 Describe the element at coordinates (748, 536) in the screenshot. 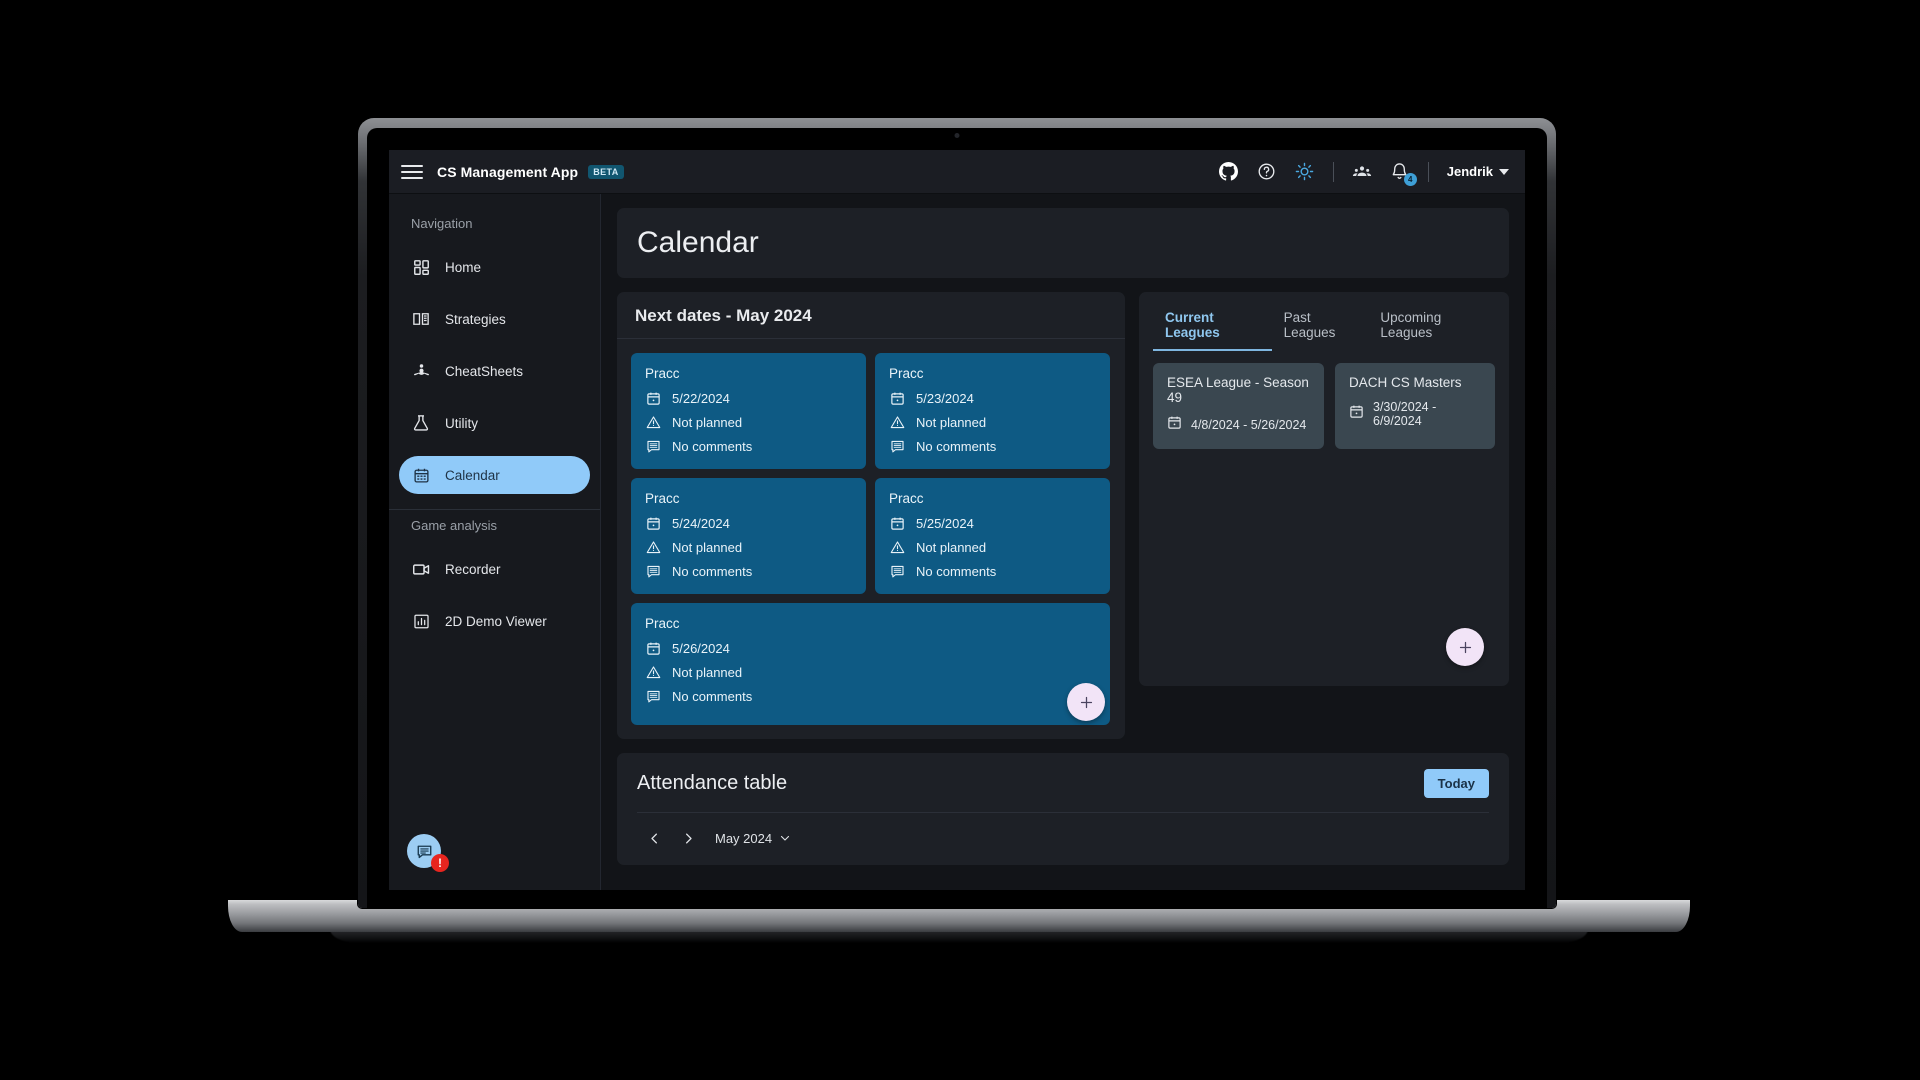

I see `pracc-card: Pracc 5/24/2024 Not planned No comments` at that location.